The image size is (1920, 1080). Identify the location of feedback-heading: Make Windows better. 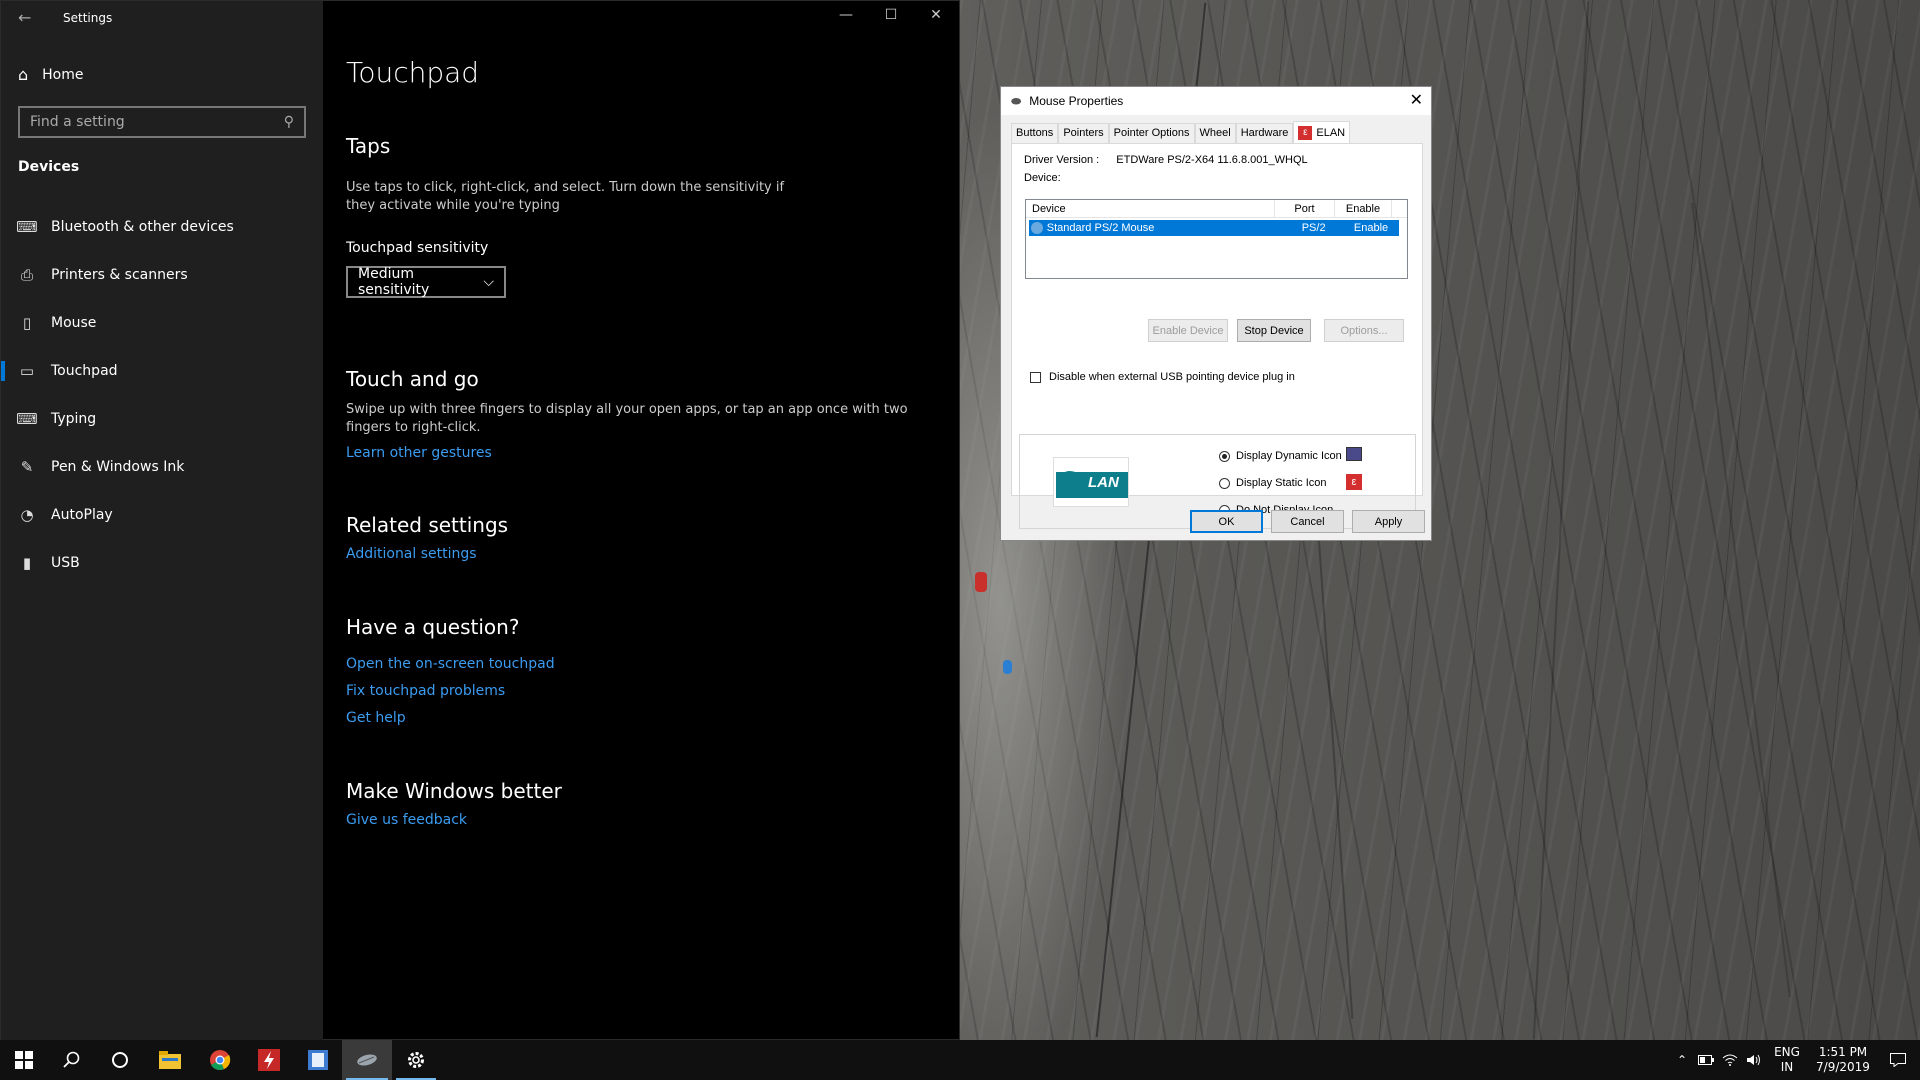
(454, 791).